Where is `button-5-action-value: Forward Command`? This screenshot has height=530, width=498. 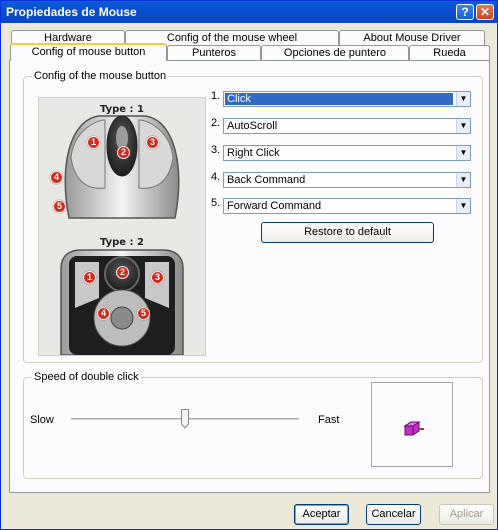
button-5-action-value: Forward Command is located at coordinates (274, 206).